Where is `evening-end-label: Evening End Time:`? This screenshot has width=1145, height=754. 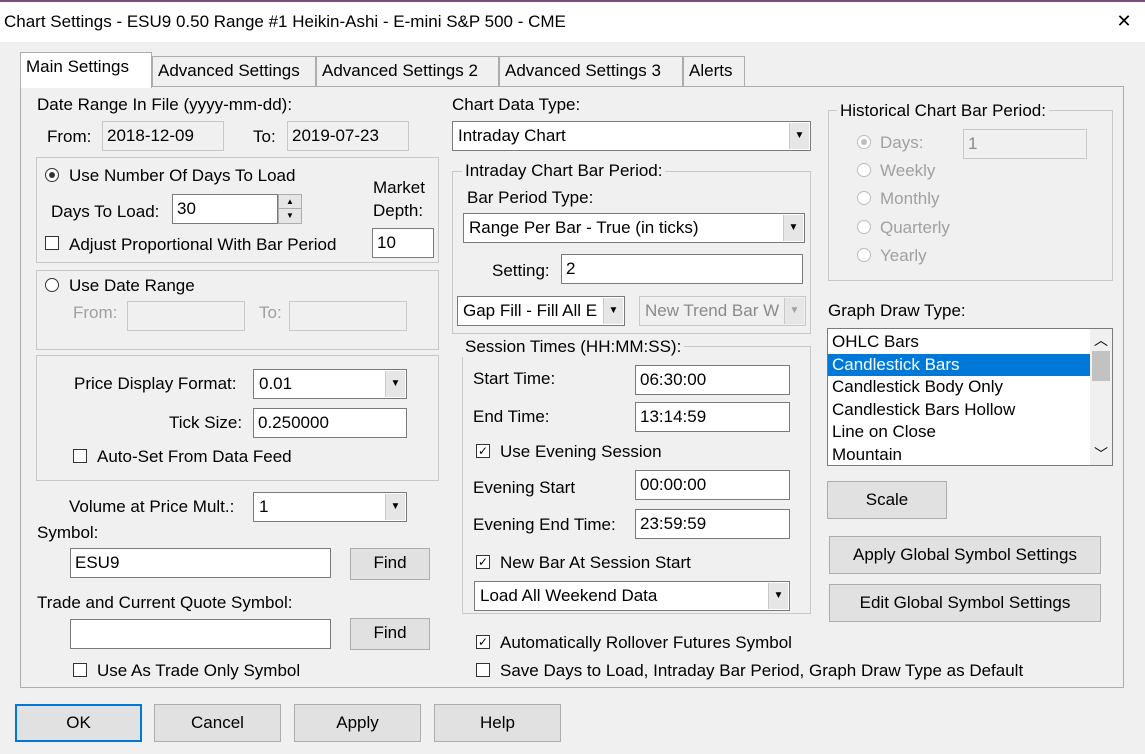 evening-end-label: Evening End Time: is located at coordinates (544, 524).